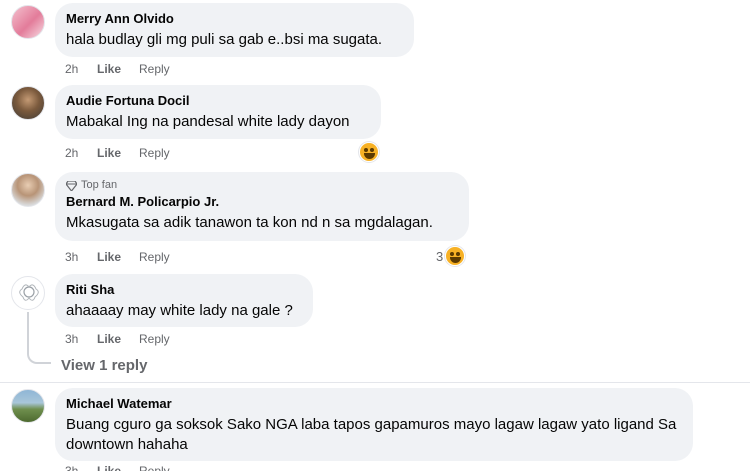 This screenshot has width=750, height=471. Describe the element at coordinates (208, 121) in the screenshot. I see `comment-text: Mabakal Ing na pandesal white lady dayon` at that location.